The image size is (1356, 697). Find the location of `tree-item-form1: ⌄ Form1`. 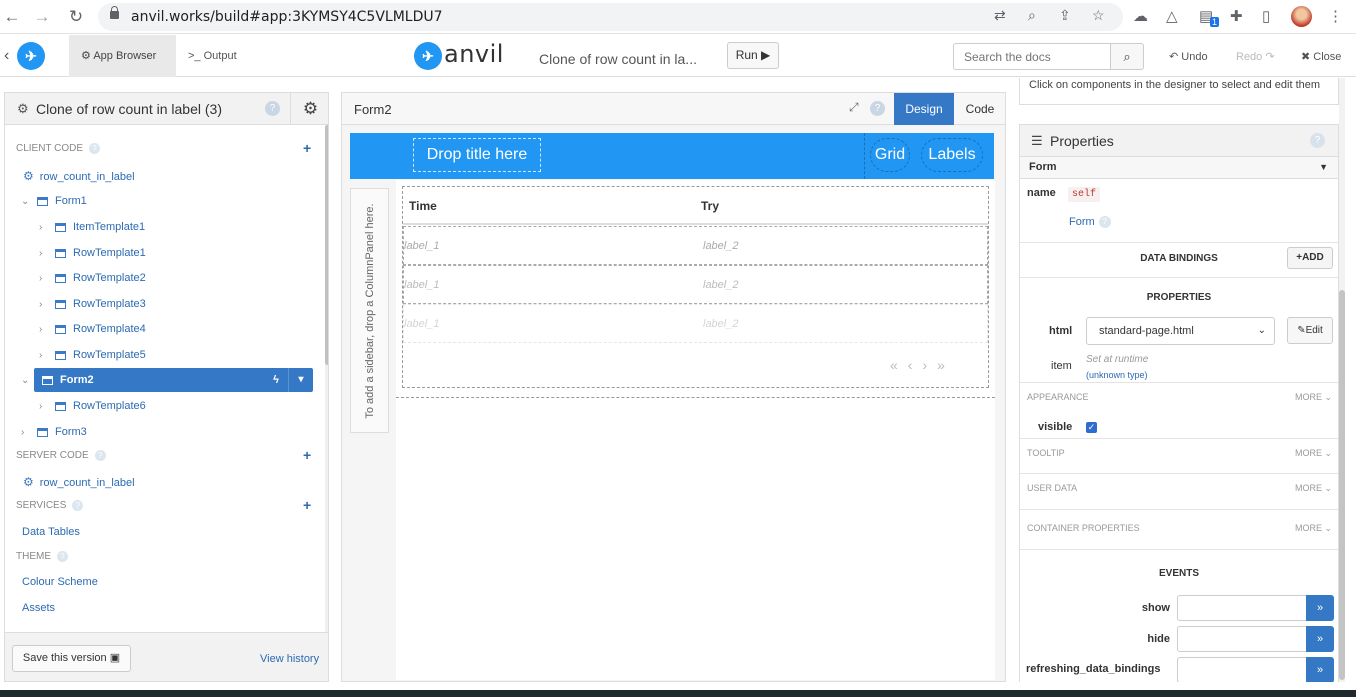

tree-item-form1: ⌄ Form1 is located at coordinates (54, 201).